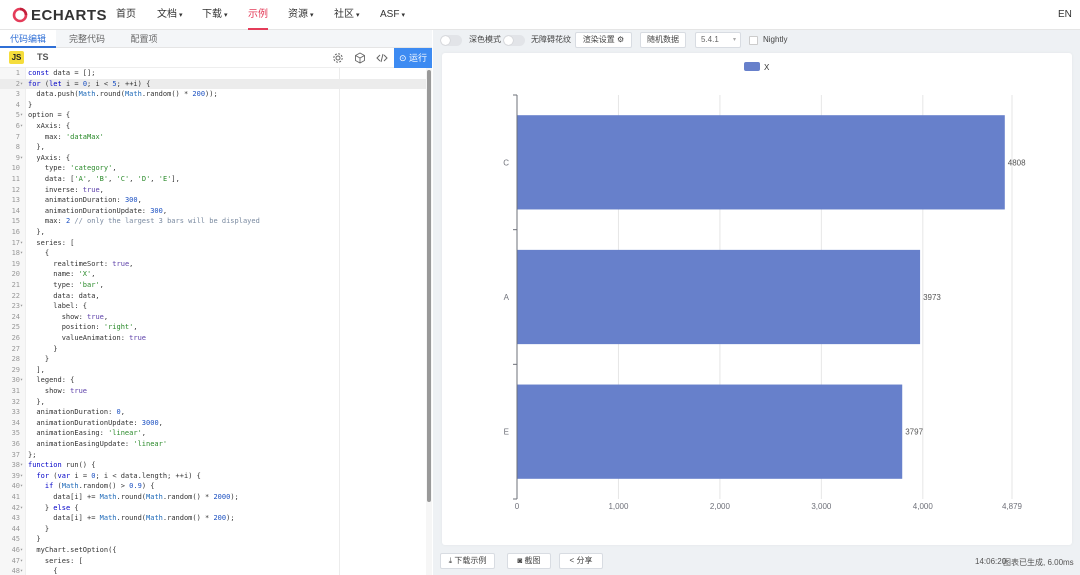 The image size is (1080, 575). Describe the element at coordinates (392, 15) in the screenshot. I see `nav-item: ASF ▾` at that location.